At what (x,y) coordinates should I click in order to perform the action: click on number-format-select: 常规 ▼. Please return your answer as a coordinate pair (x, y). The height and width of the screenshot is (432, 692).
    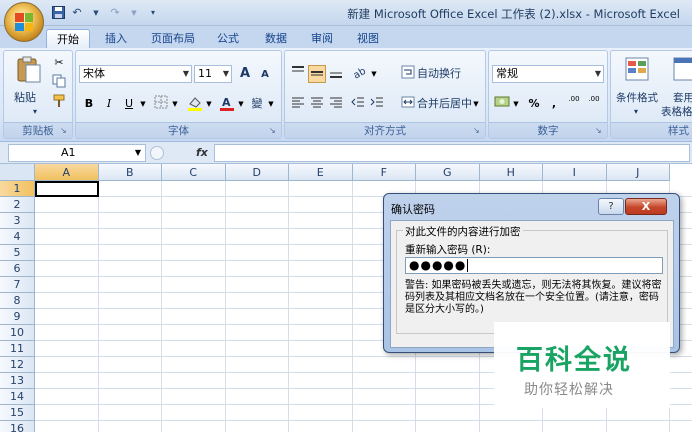
    Looking at the image, I should click on (548, 74).